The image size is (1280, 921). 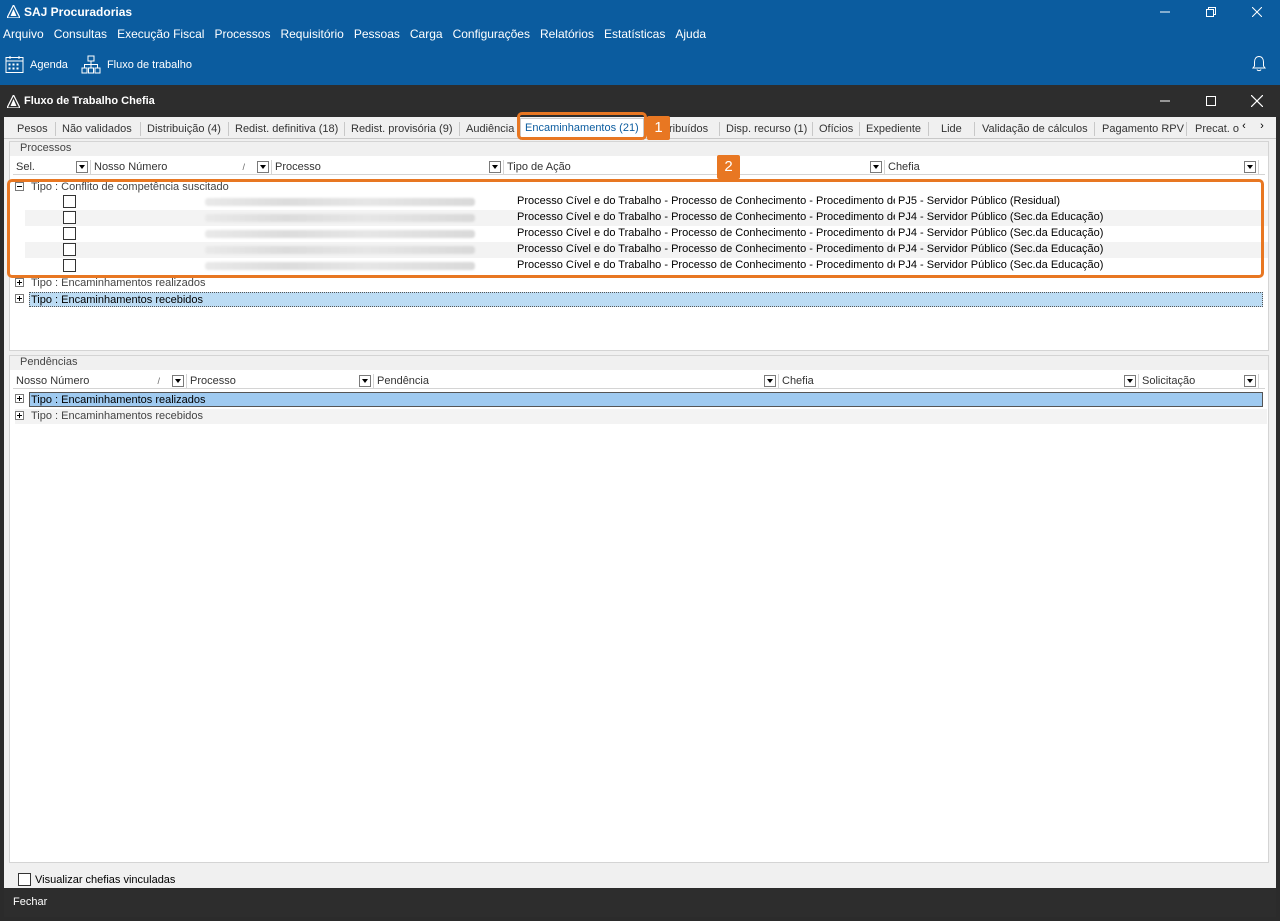 What do you see at coordinates (1211, 101) in the screenshot?
I see `window-maximize-button` at bounding box center [1211, 101].